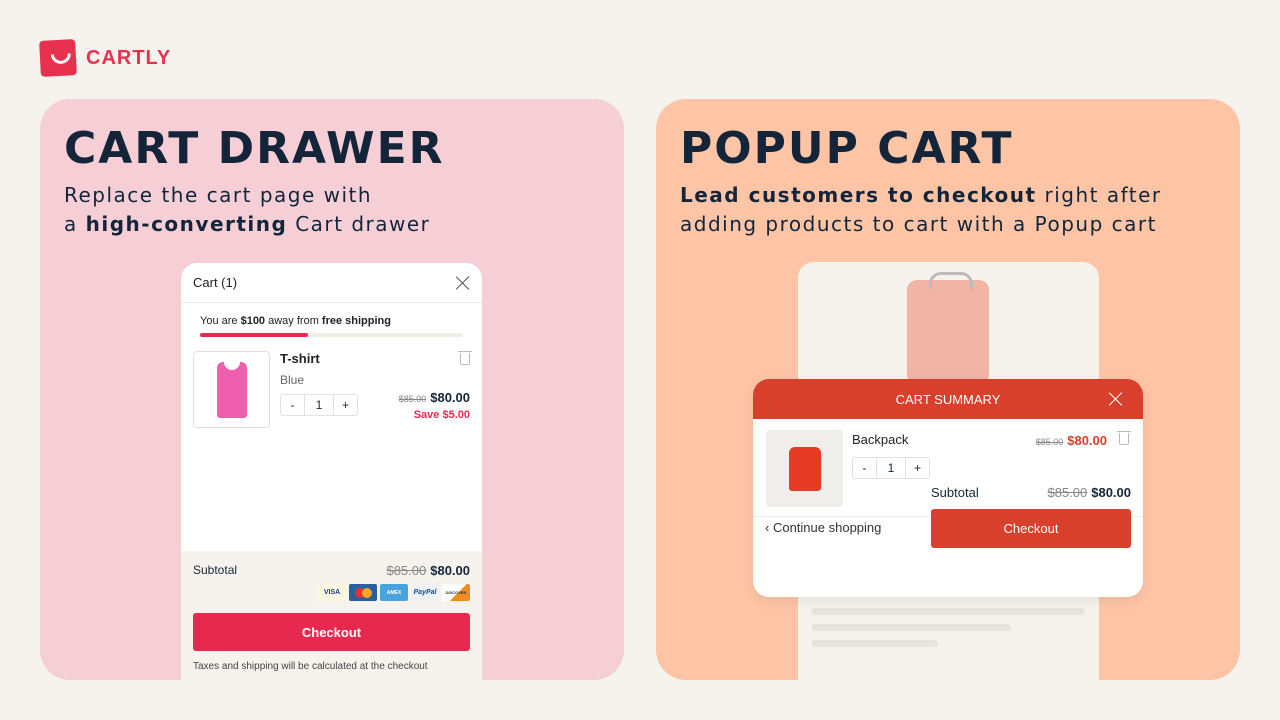 This screenshot has width=1280, height=720. Describe the element at coordinates (425, 592) in the screenshot. I see `paypal-icon: PayPal` at that location.